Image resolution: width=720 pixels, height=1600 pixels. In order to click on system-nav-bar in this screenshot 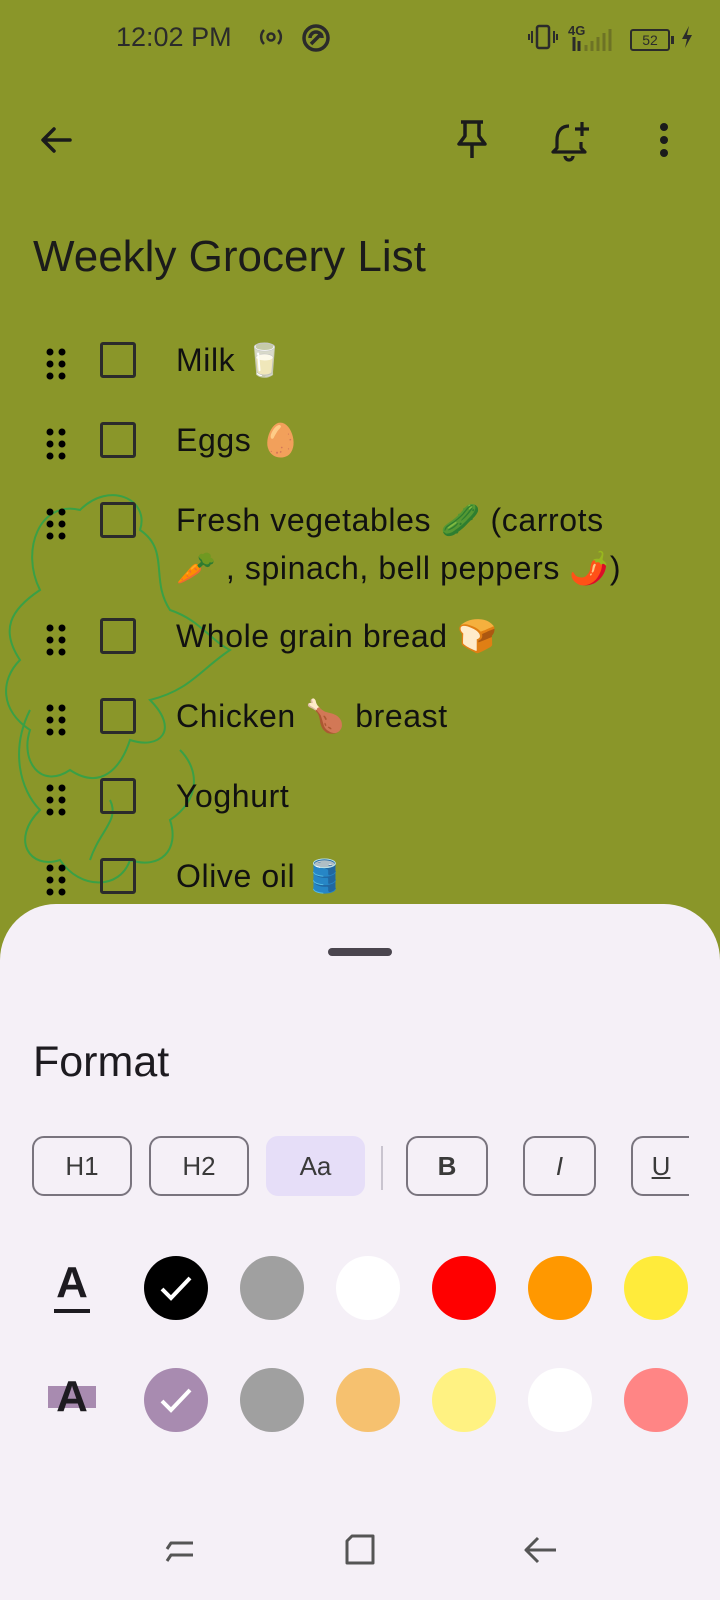, I will do `click(360, 1550)`.